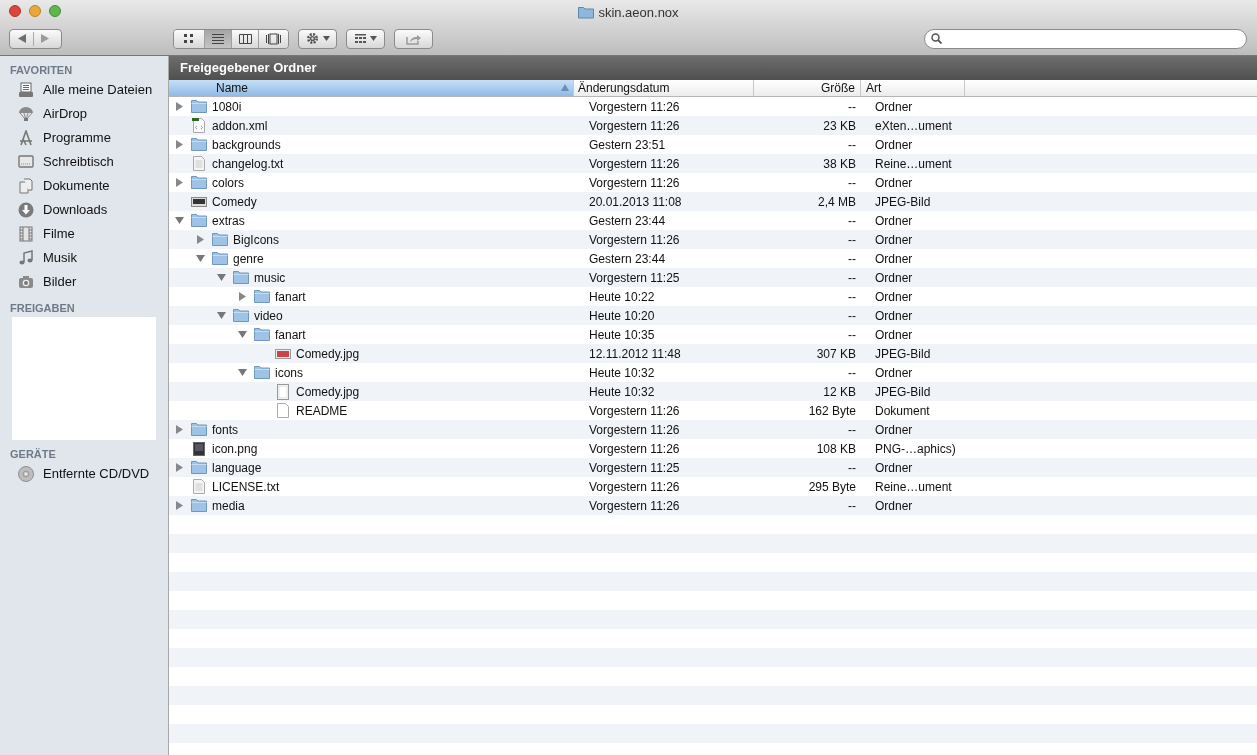  I want to click on file-name: fonts, so click(225, 429).